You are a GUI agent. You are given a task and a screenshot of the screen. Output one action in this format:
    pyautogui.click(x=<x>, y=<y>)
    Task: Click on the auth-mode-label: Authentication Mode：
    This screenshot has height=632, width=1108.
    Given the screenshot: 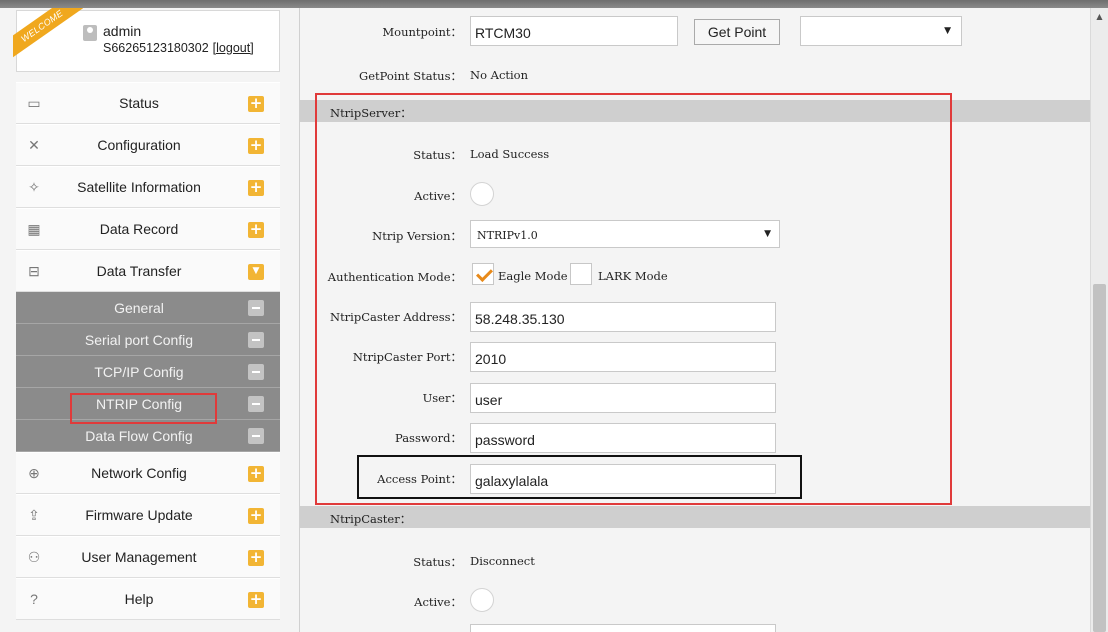 What is the action you would take?
    pyautogui.click(x=394, y=277)
    